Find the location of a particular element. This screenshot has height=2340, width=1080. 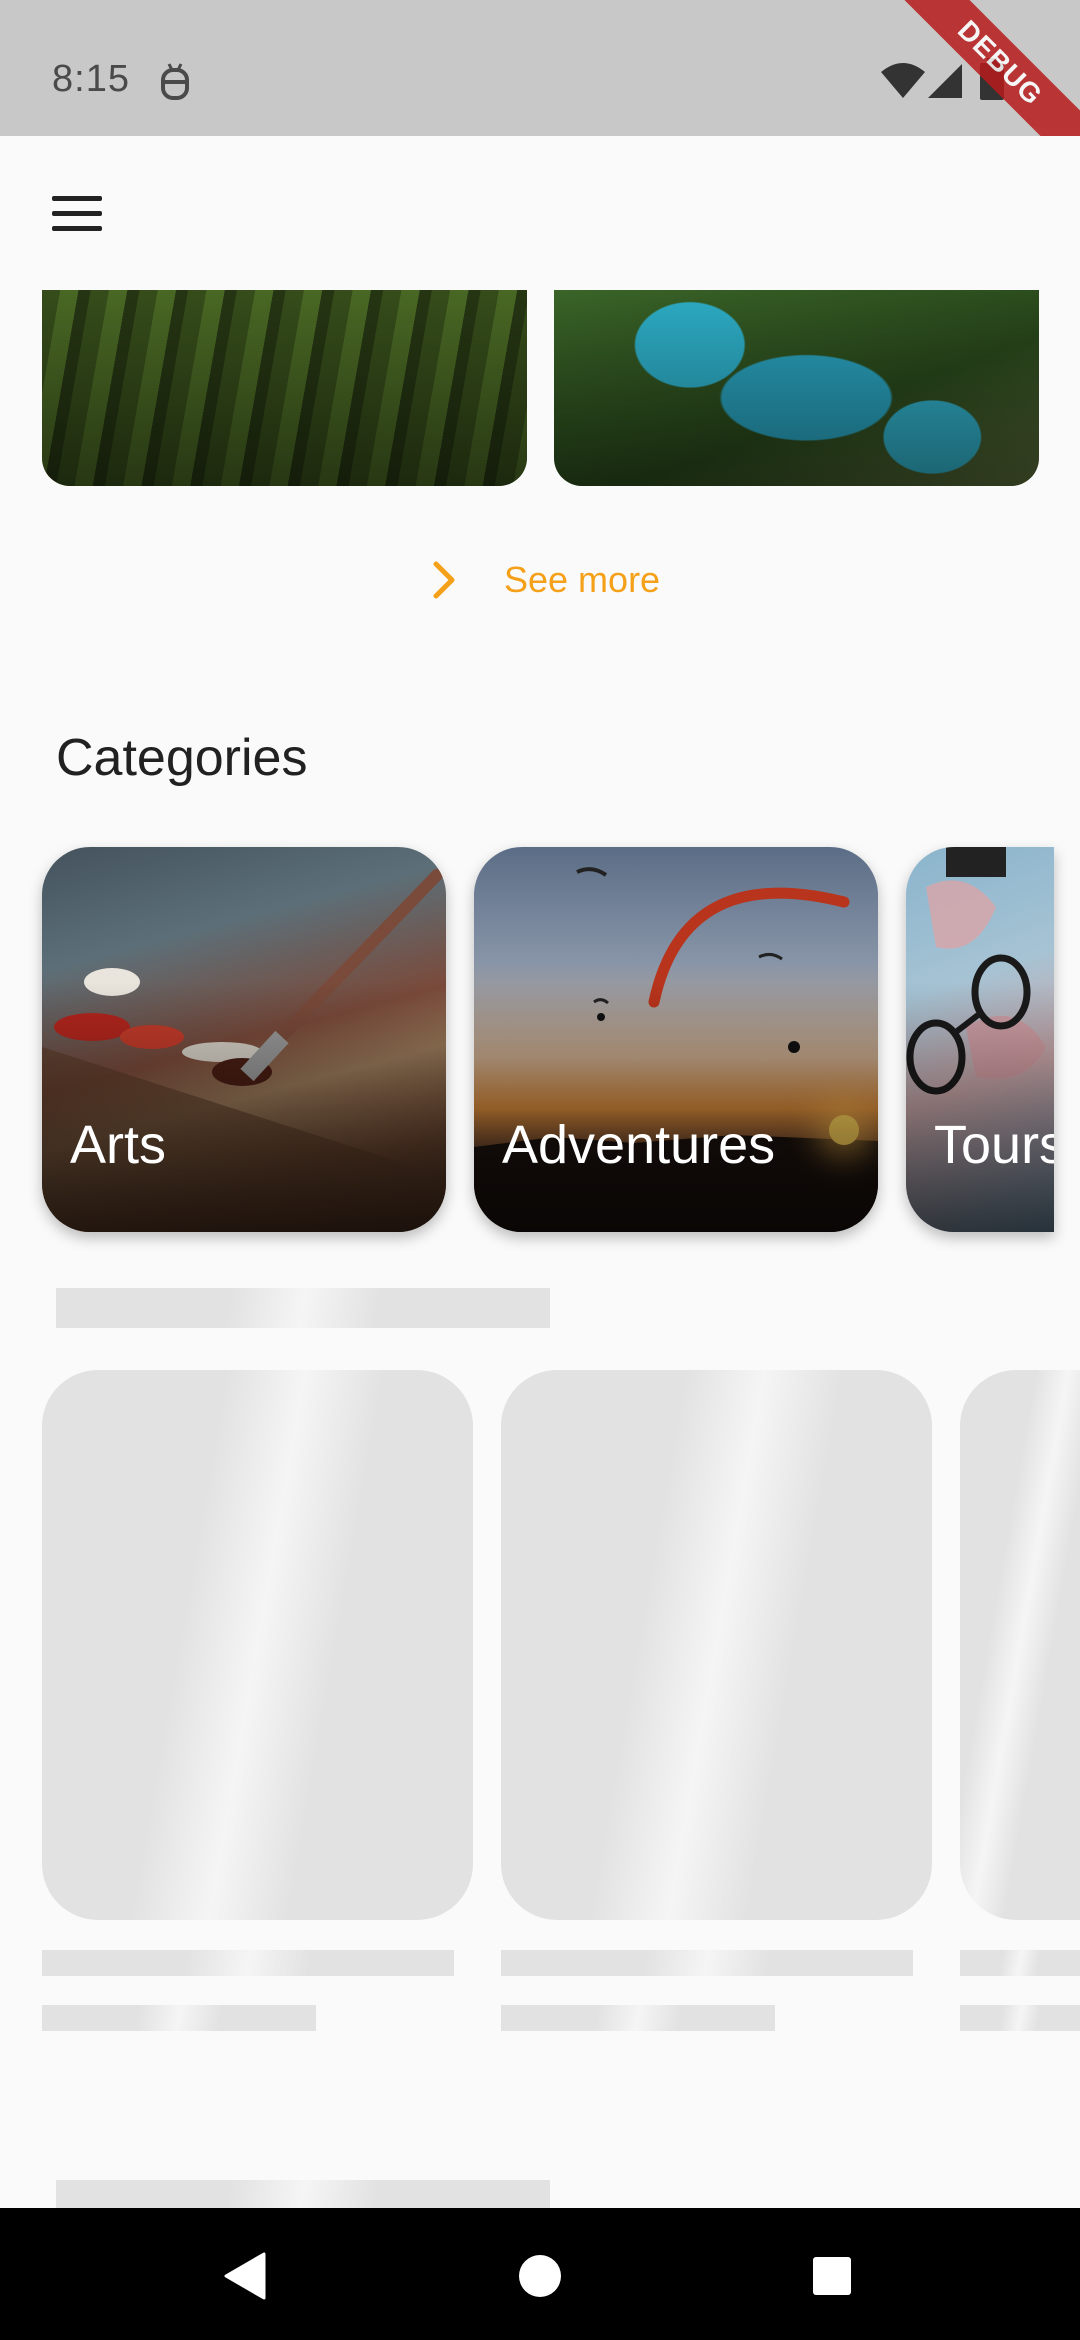

category-card-tours: Tours is located at coordinates (980, 1039).